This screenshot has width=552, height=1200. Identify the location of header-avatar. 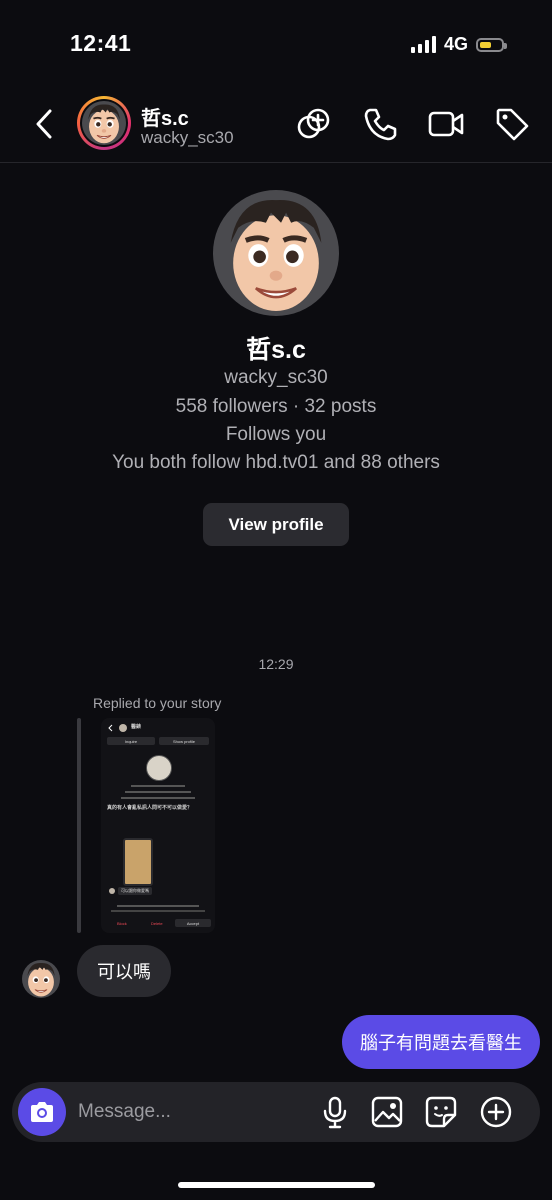
(104, 123).